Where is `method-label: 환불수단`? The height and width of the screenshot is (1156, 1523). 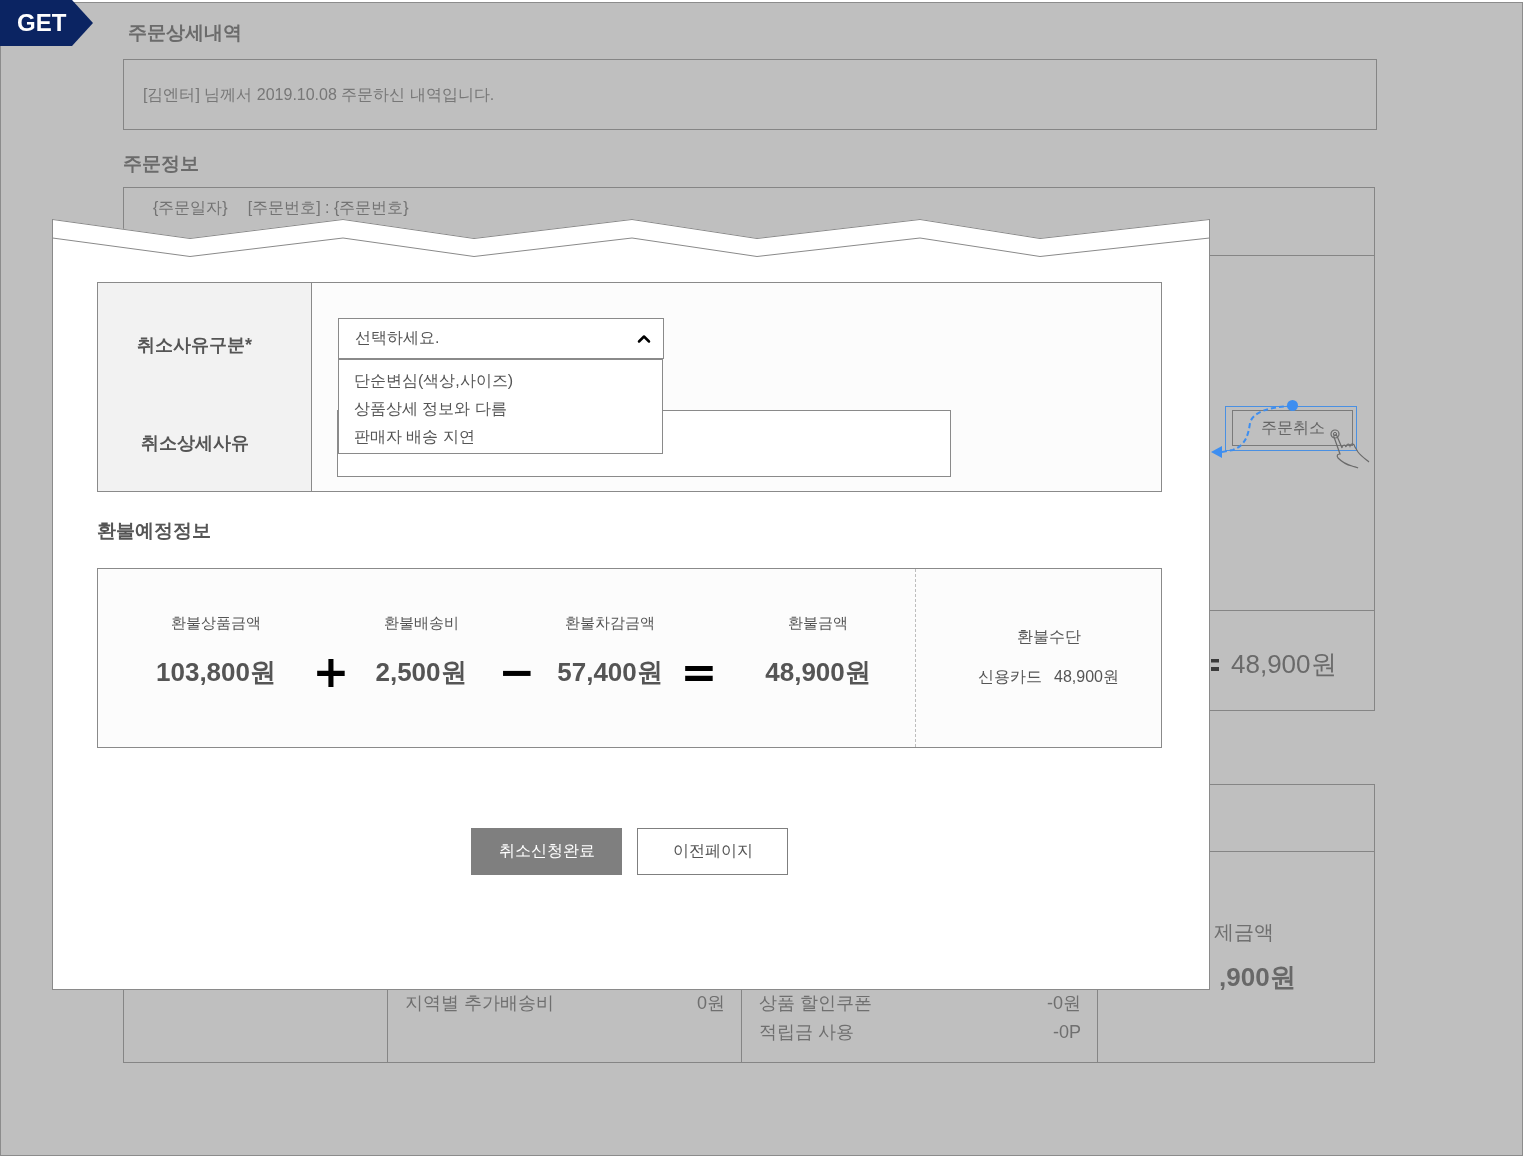
method-label: 환불수단 is located at coordinates (1048, 637).